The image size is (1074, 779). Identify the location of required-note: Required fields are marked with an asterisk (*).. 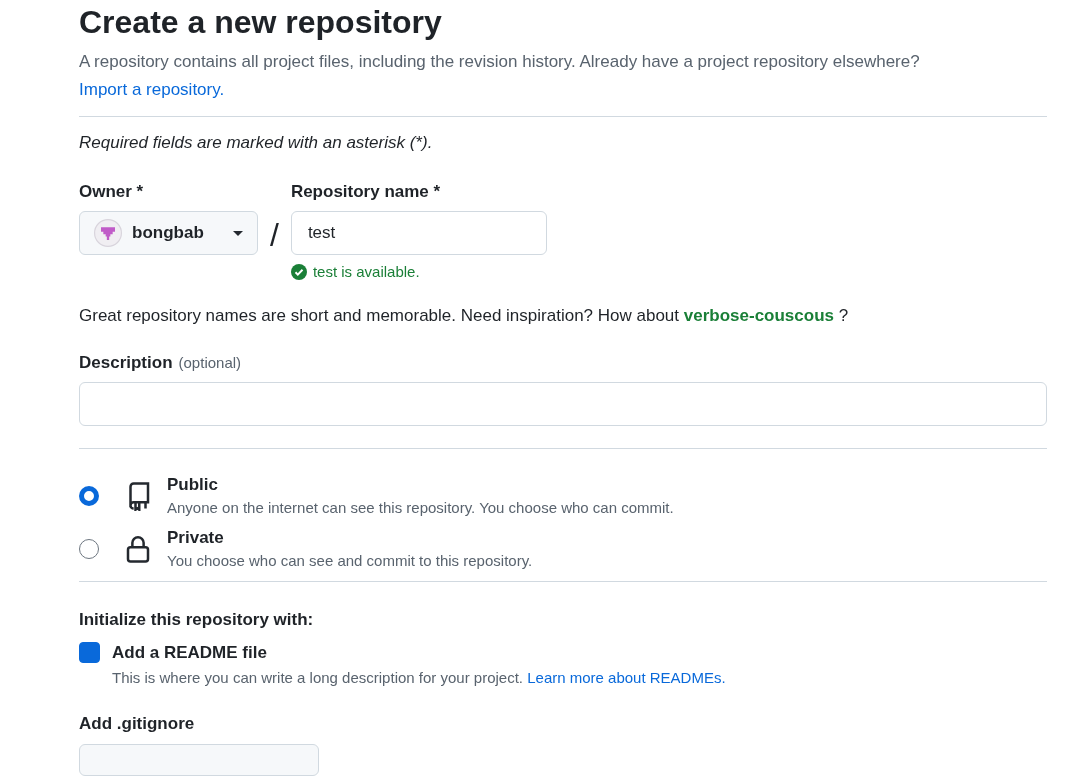
(256, 143).